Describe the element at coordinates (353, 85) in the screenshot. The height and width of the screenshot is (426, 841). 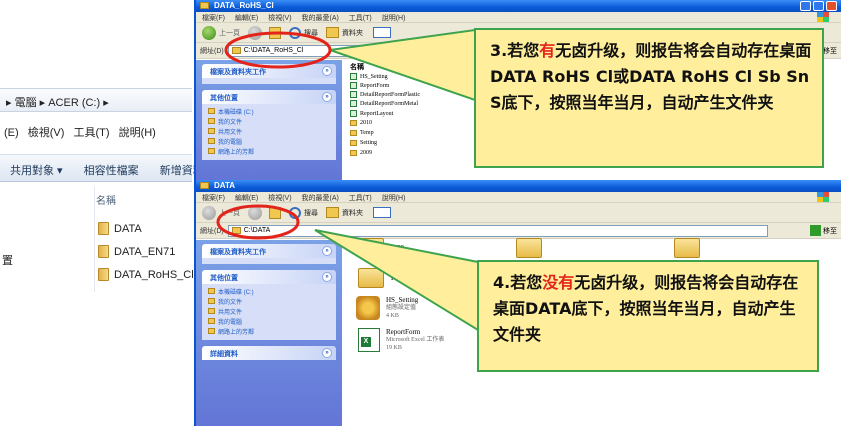
I see `file-icon` at that location.